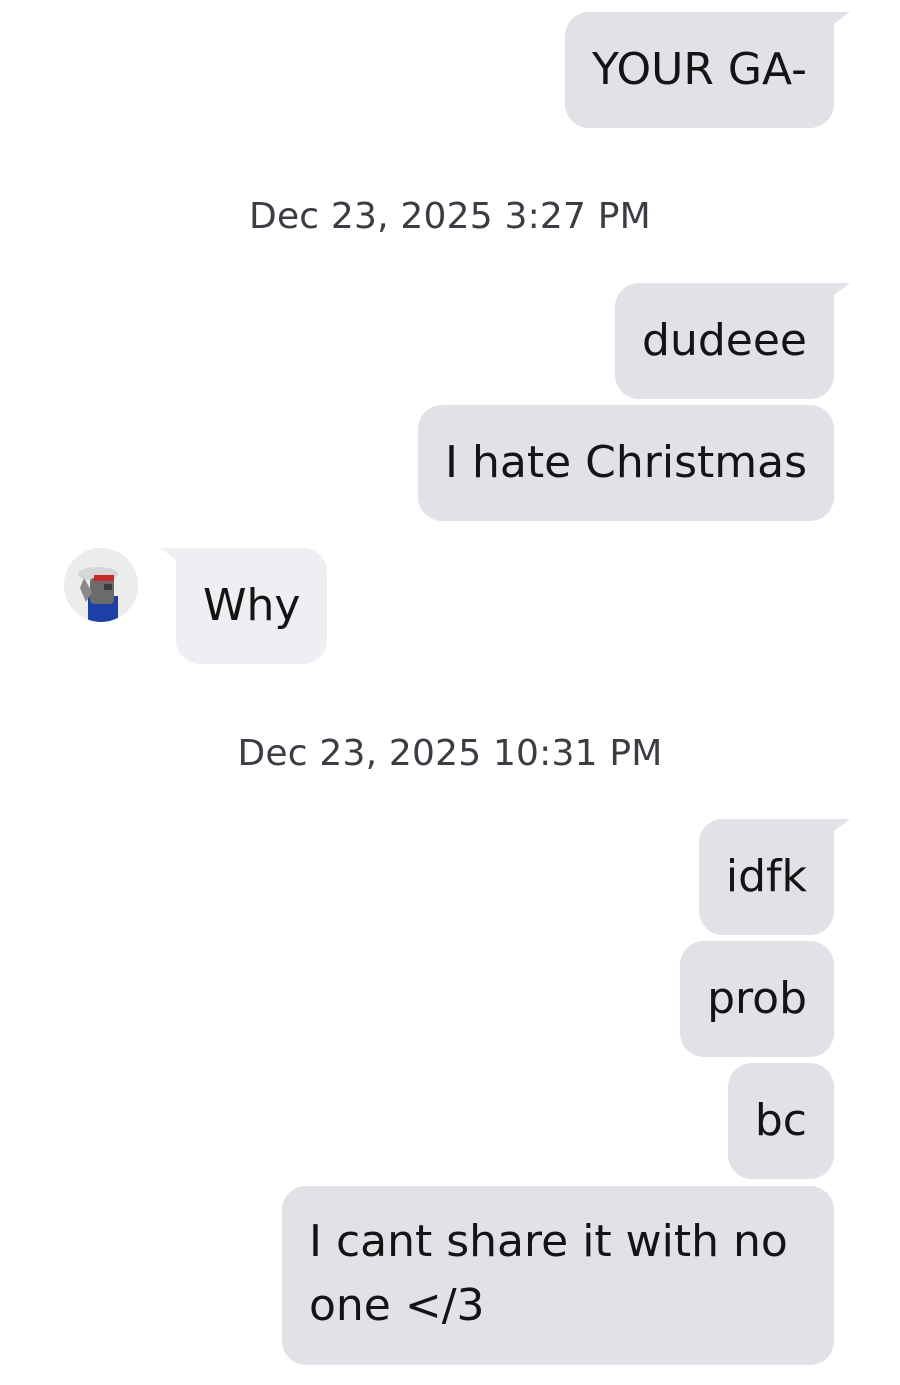 The height and width of the screenshot is (1385, 900). Describe the element at coordinates (252, 606) in the screenshot. I see `incoming-message-bubble: Why` at that location.